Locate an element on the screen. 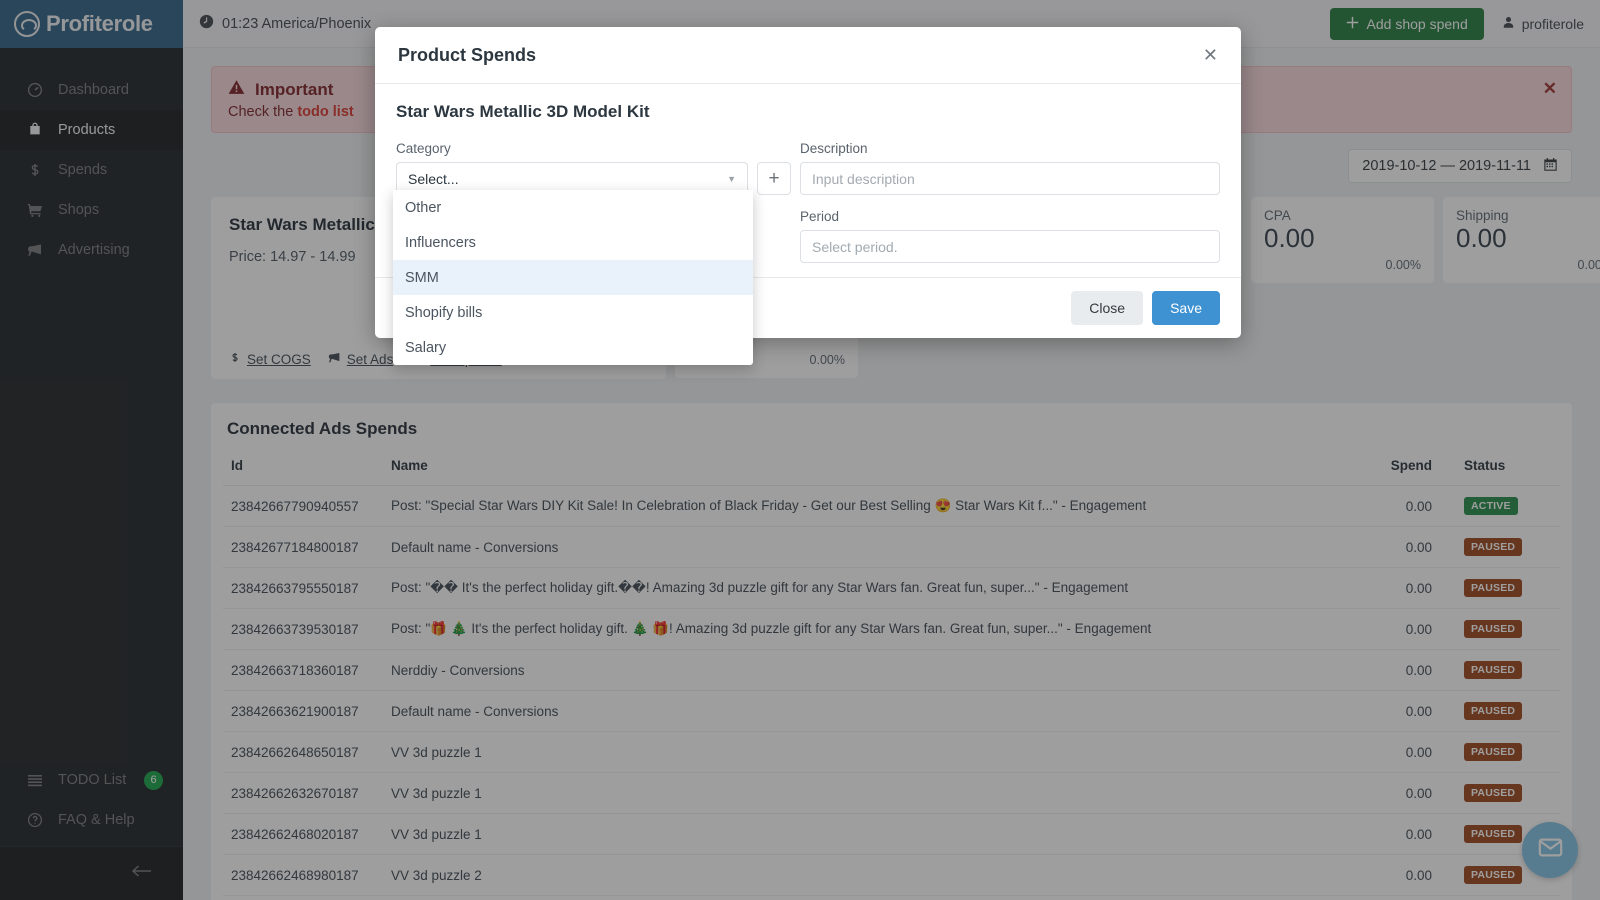 The width and height of the screenshot is (1600, 900). description-label: Description is located at coordinates (834, 148).